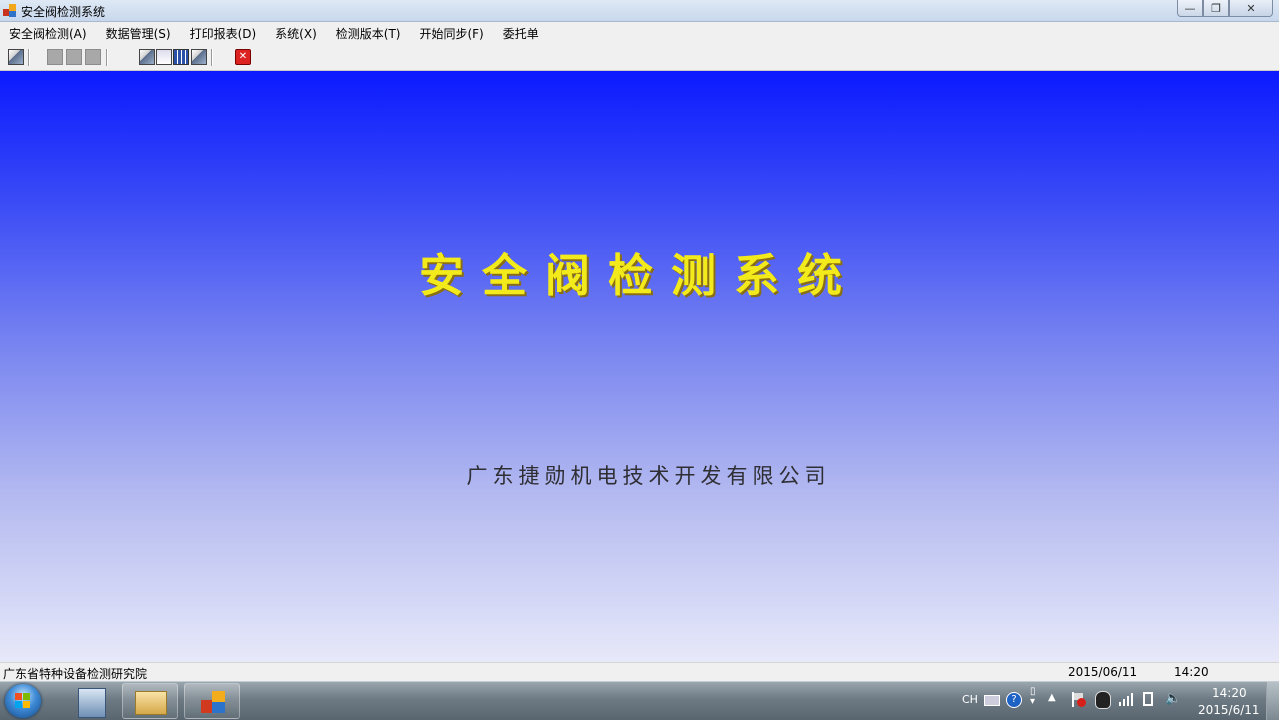  What do you see at coordinates (16, 57) in the screenshot?
I see `open-picture-icon` at bounding box center [16, 57].